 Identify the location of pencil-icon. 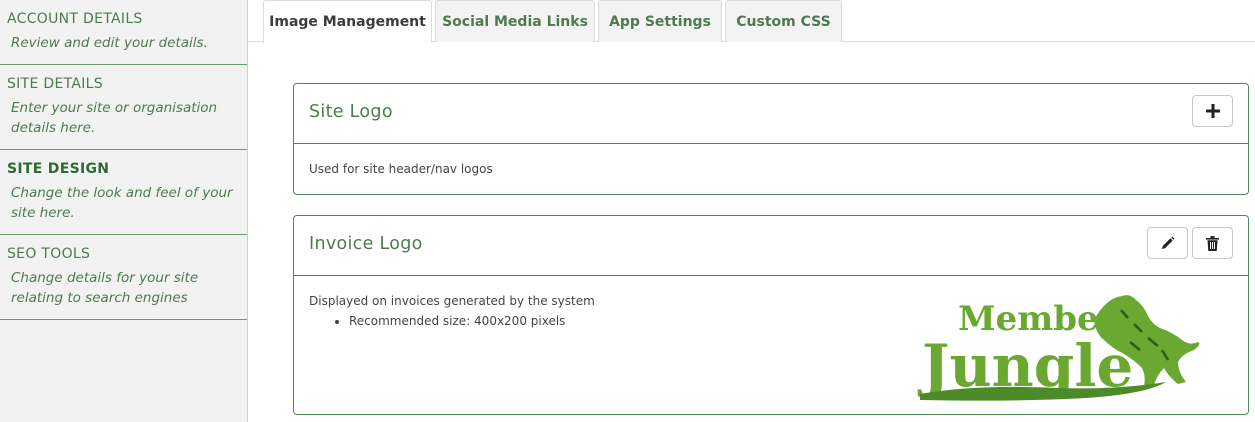
(1167, 242).